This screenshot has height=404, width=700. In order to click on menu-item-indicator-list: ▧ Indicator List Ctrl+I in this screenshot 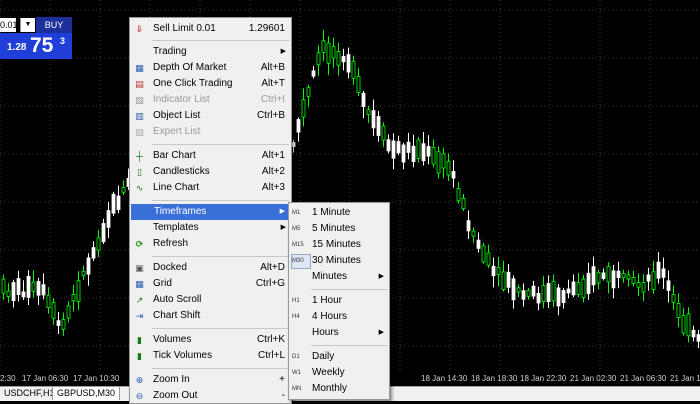, I will do `click(210, 100)`.